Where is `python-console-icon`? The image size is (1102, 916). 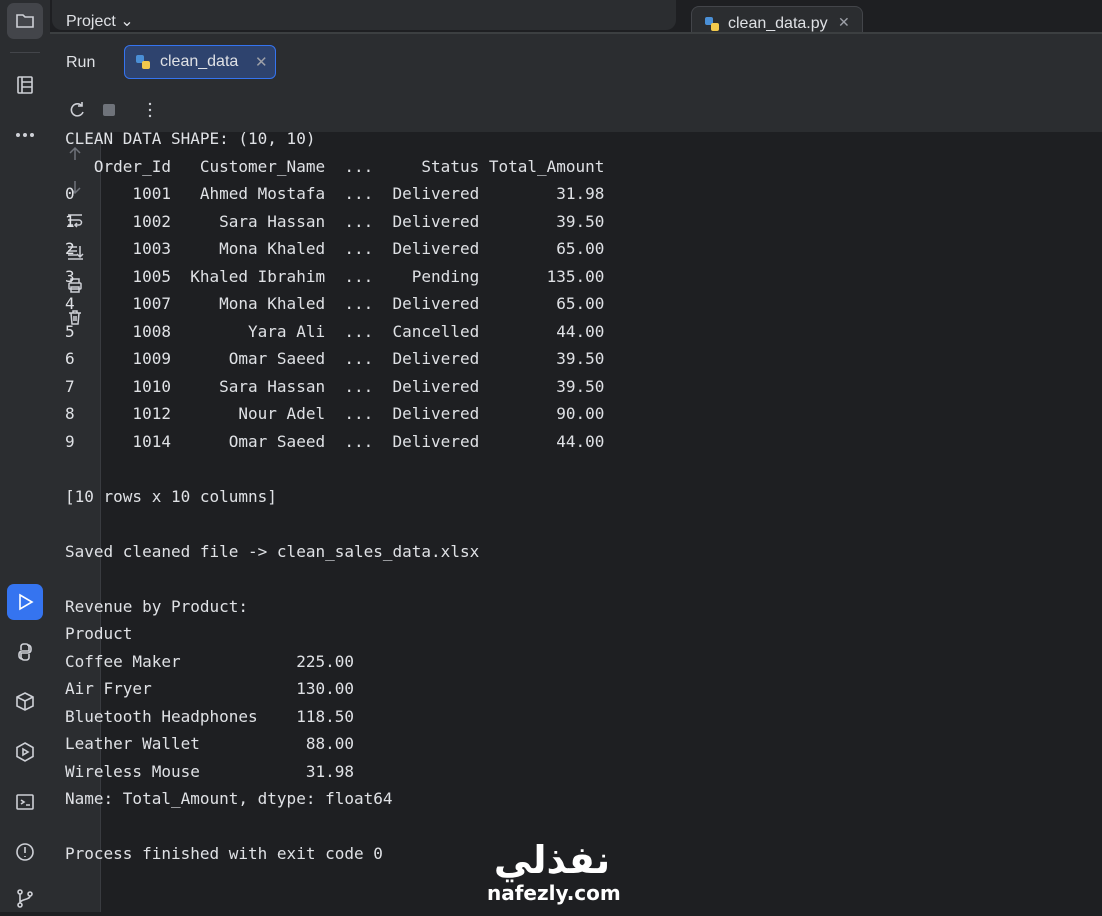 python-console-icon is located at coordinates (25, 652).